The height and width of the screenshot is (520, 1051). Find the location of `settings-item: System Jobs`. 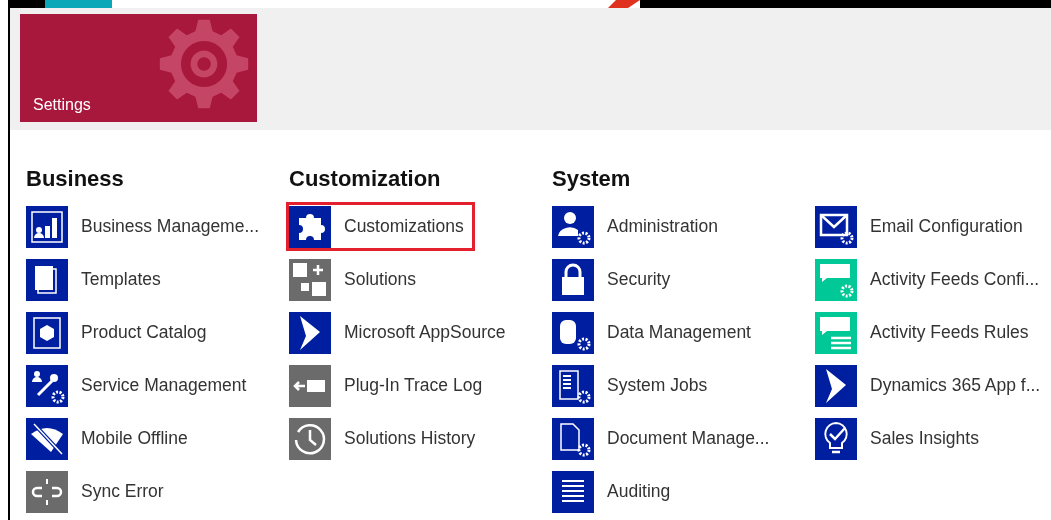

settings-item: System Jobs is located at coordinates (633, 385).